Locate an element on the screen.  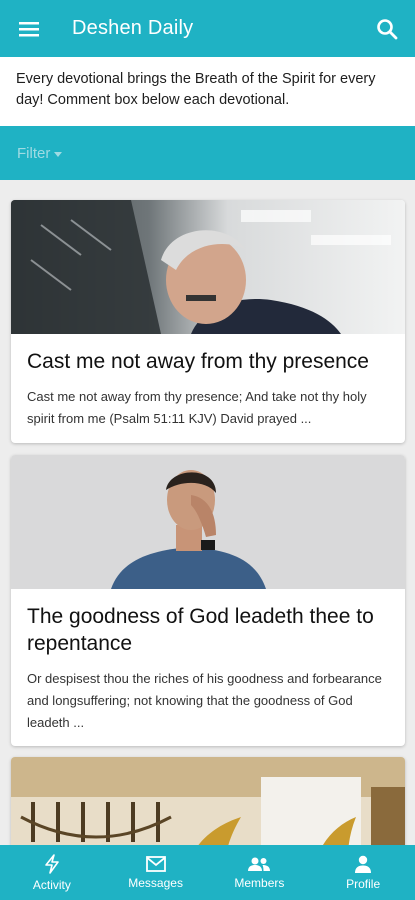
app-bar: Deshen Daily is located at coordinates (207, 28).